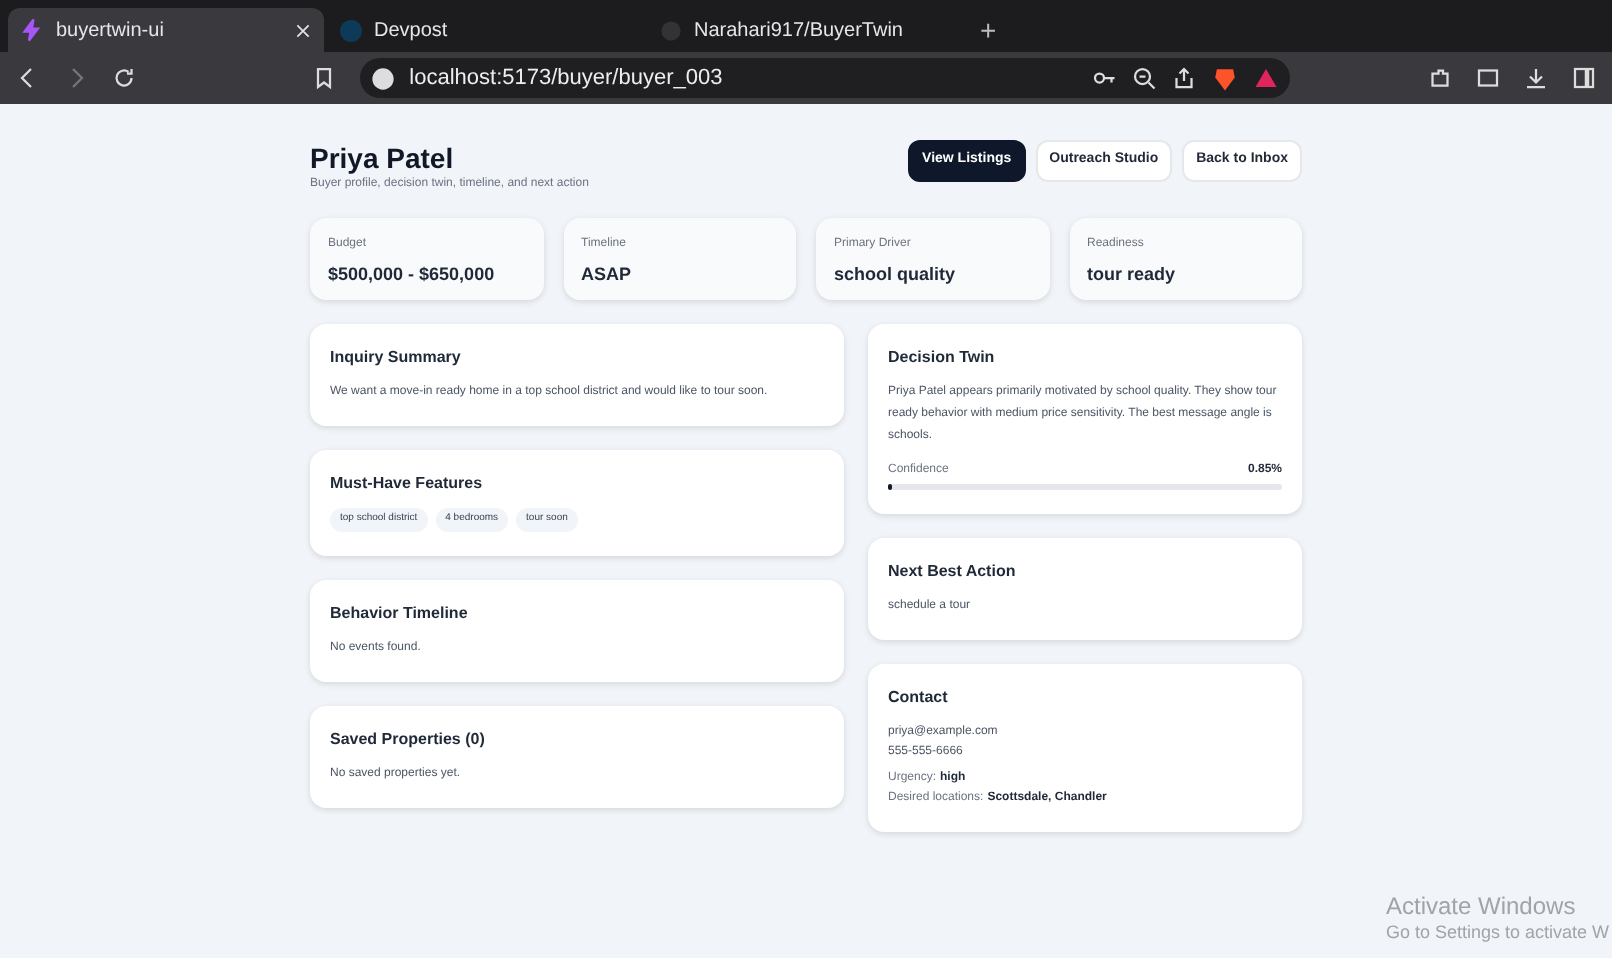 This screenshot has width=1612, height=958. I want to click on card-title: Behavior Timeline, so click(400, 613).